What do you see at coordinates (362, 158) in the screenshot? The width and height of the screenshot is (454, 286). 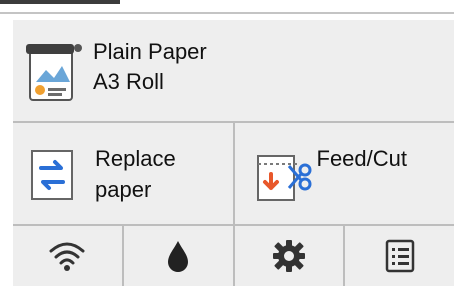 I see `feed-cut-label: Feed/Cut` at bounding box center [362, 158].